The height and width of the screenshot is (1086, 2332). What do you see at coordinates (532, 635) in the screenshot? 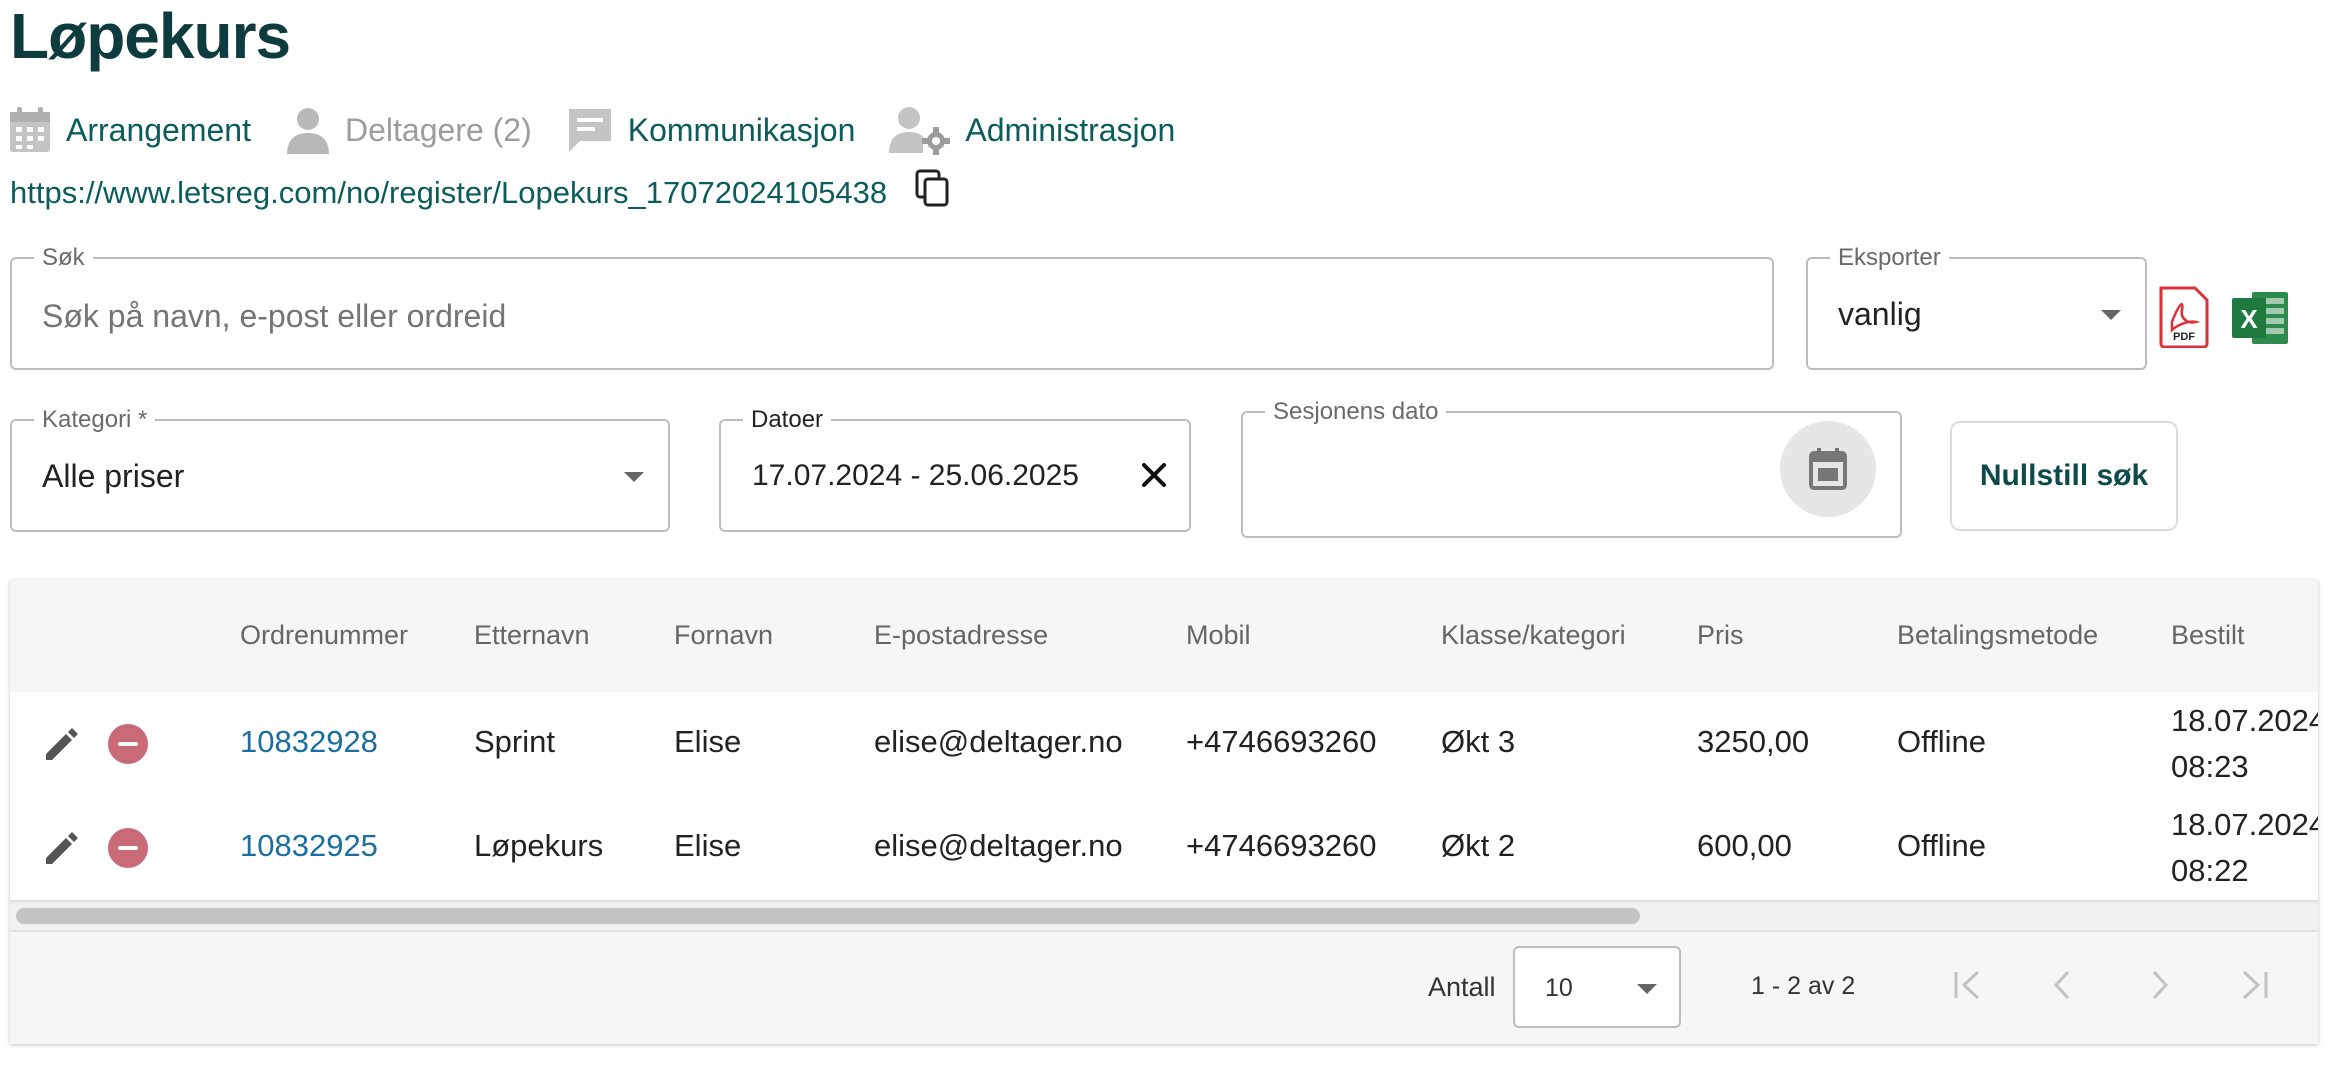
I see `column-header-etternavn: Etternavn` at bounding box center [532, 635].